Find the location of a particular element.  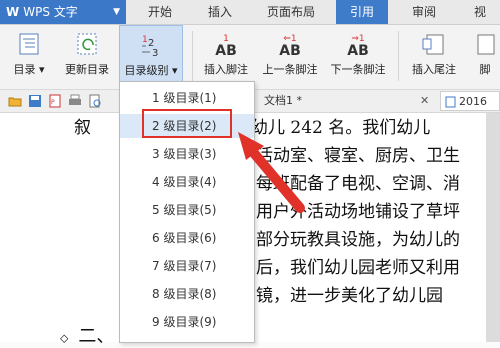

document-line: 后，我们幼儿园老师又利用 is located at coordinates (358, 268).